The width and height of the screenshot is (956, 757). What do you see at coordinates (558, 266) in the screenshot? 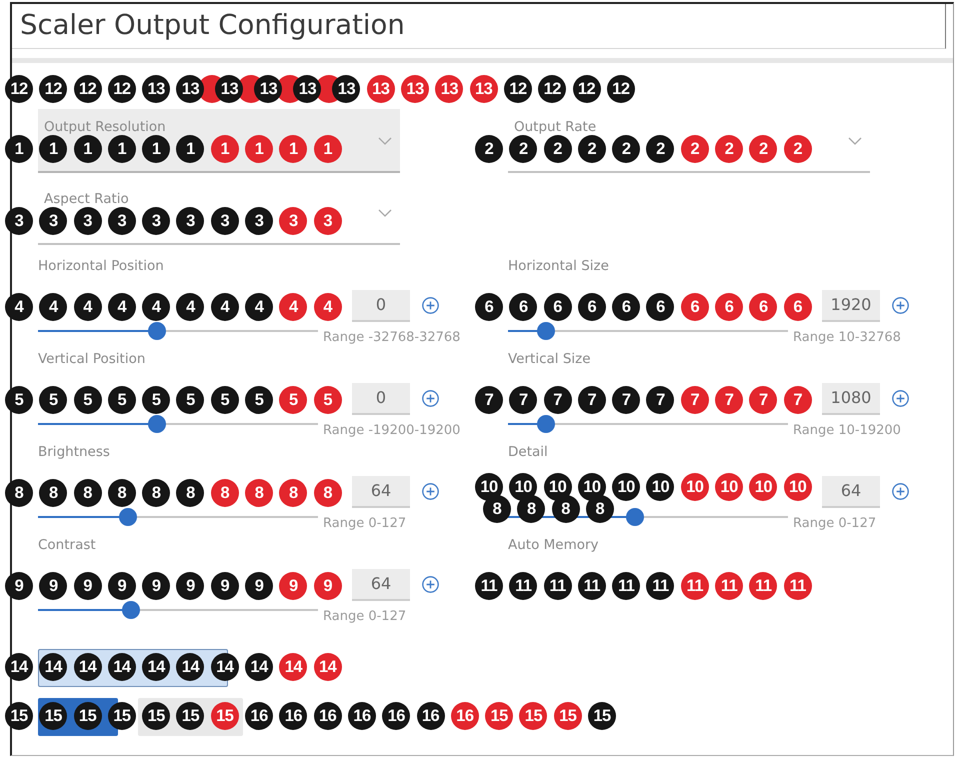
I see `field-label: Horizontal Size` at bounding box center [558, 266].